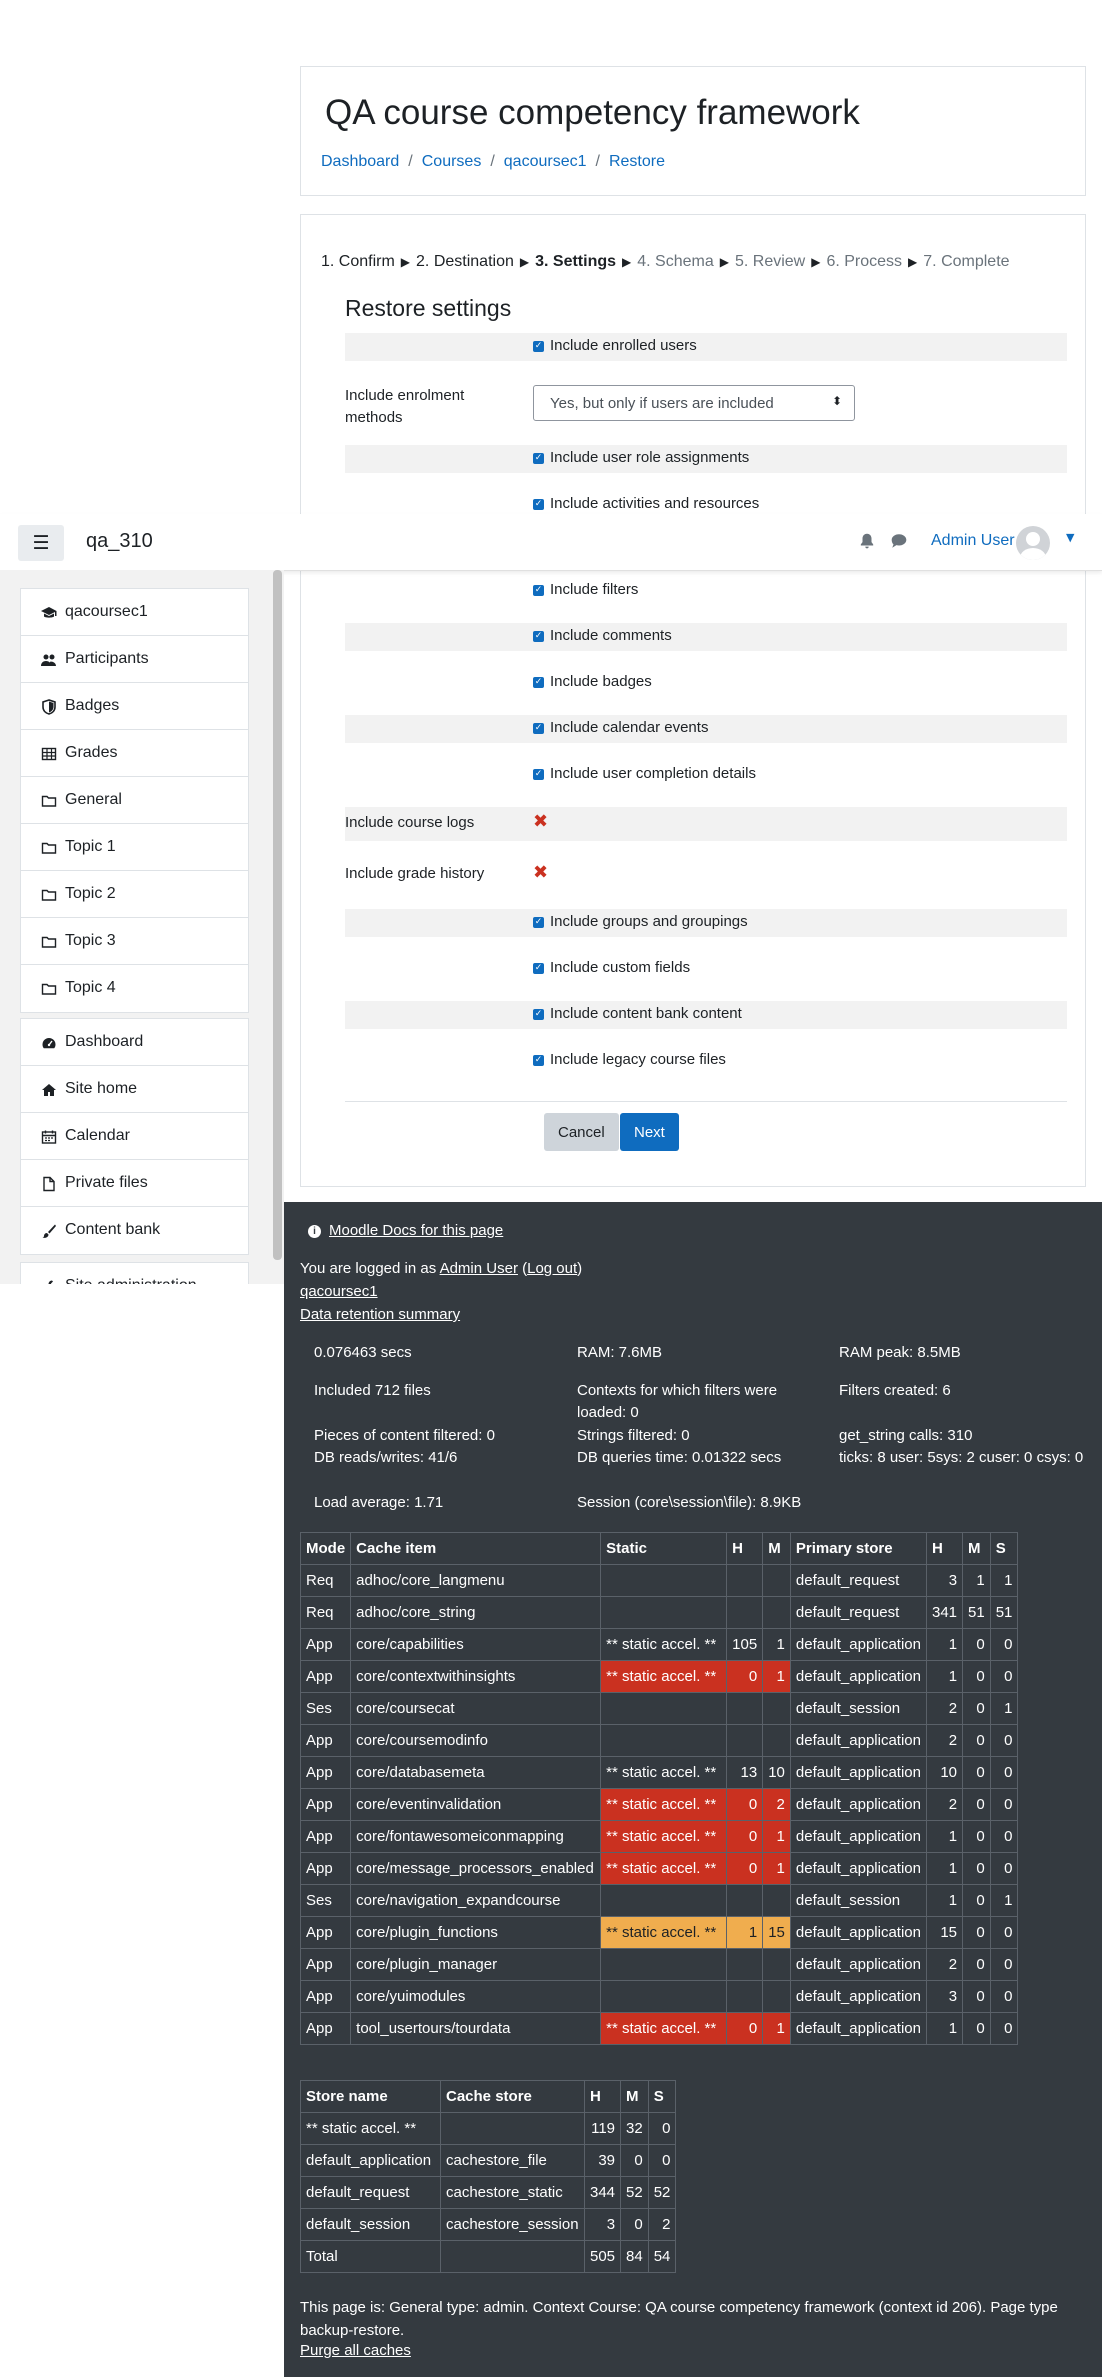 This screenshot has width=1102, height=2377. Describe the element at coordinates (134, 1089) in the screenshot. I see `nav-item-site-home: Site home` at that location.